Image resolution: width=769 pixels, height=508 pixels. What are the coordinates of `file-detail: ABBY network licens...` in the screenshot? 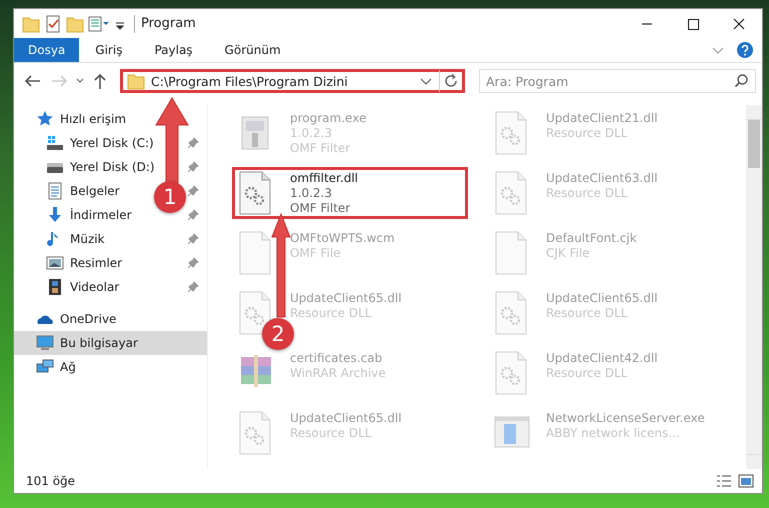 It's located at (613, 433).